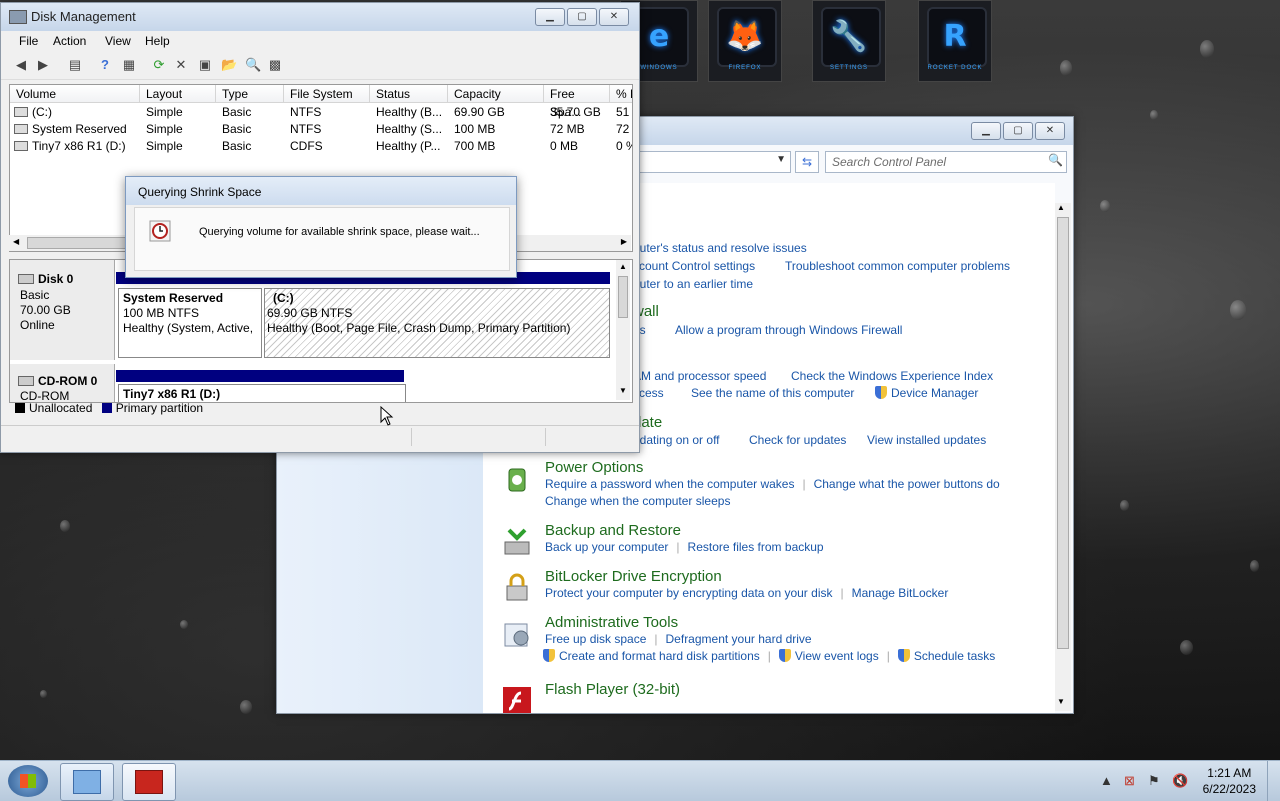  Describe the element at coordinates (955, 41) in the screenshot. I see `dock-rocketdock-icon: R ROCKET DOCK` at that location.